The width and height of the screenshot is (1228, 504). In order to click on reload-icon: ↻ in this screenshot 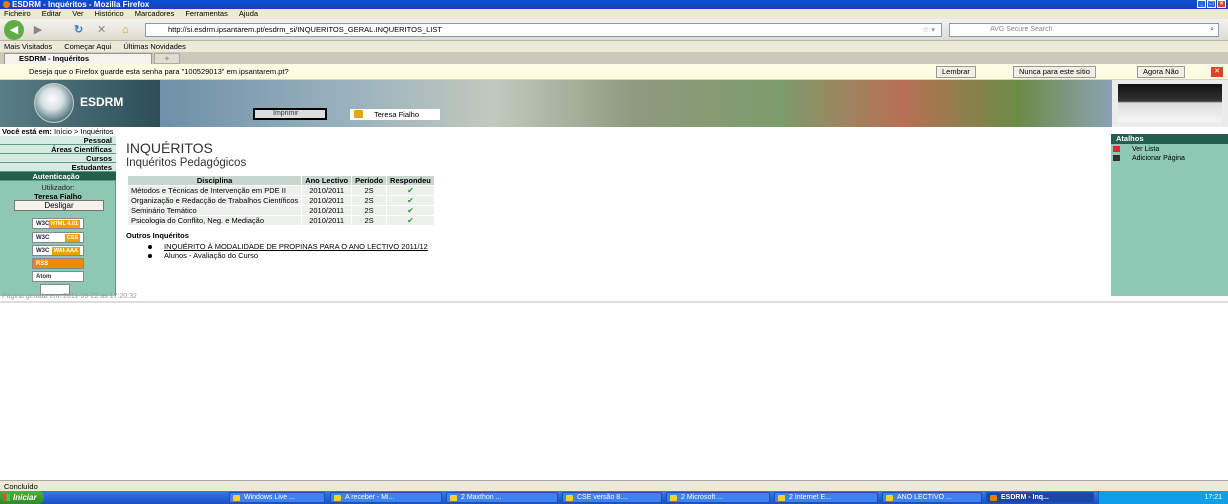, I will do `click(78, 30)`.